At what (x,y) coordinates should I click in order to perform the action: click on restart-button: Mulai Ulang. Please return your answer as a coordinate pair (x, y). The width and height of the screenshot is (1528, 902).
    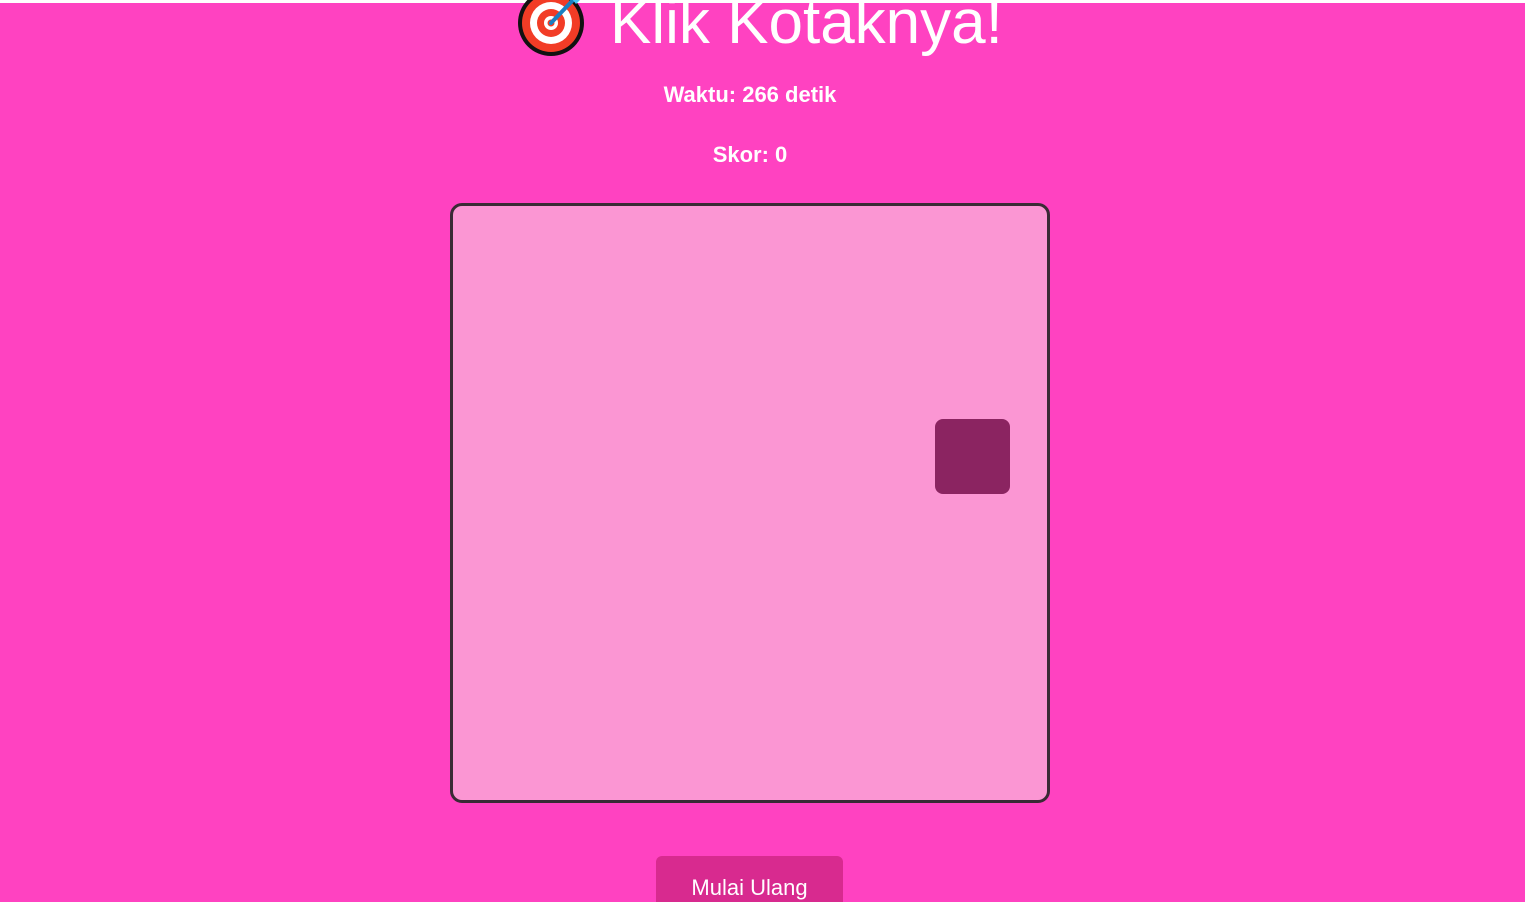
    Looking at the image, I should click on (749, 879).